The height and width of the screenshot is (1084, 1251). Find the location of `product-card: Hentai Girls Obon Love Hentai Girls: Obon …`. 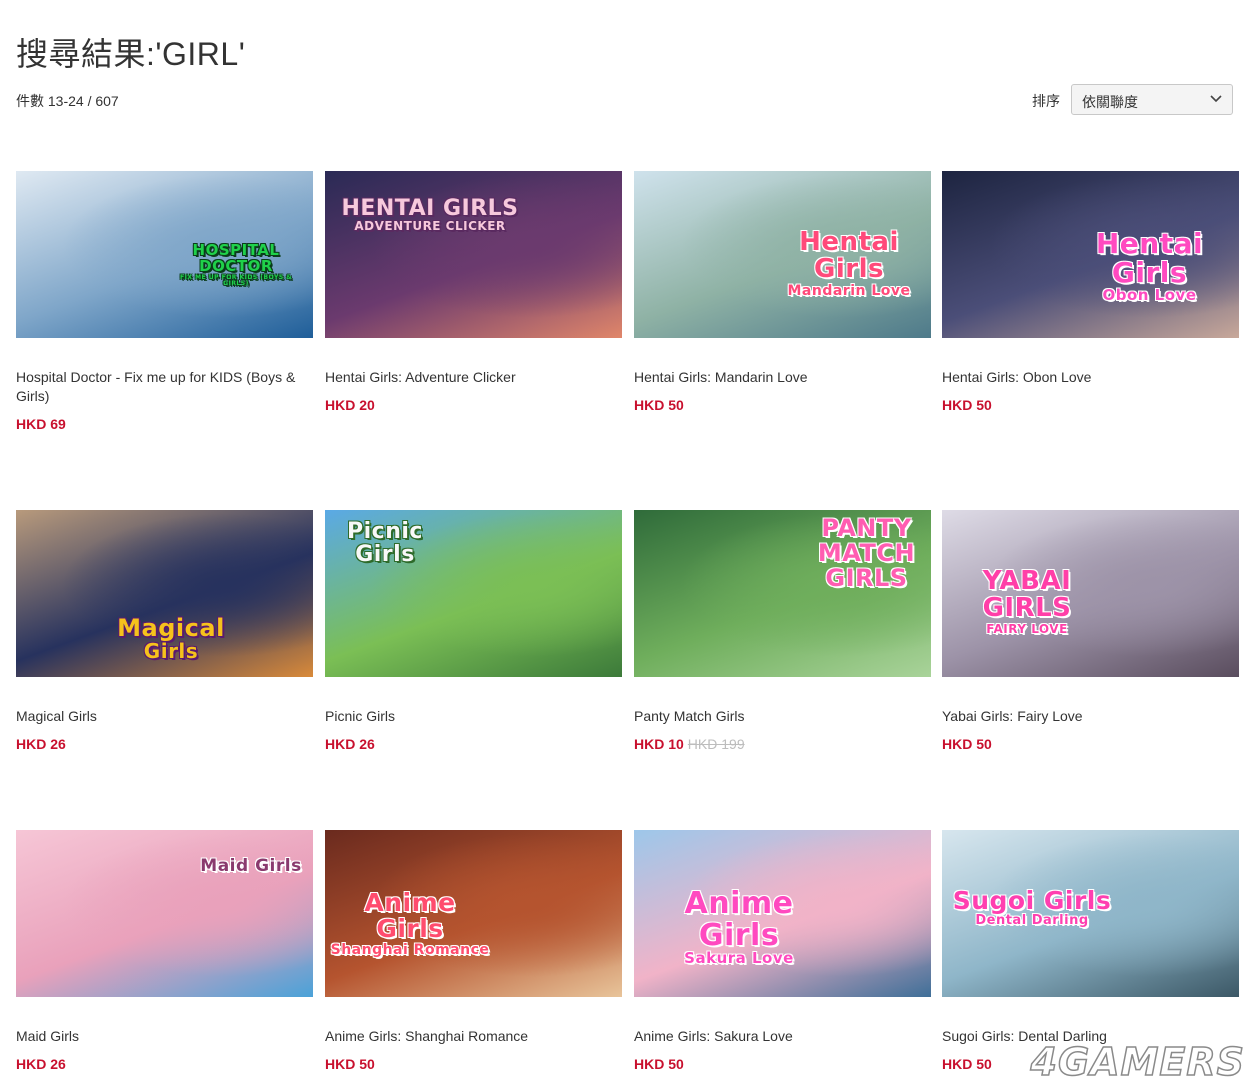

product-card: Hentai Girls Obon Love Hentai Girls: Obon … is located at coordinates (1090, 292).